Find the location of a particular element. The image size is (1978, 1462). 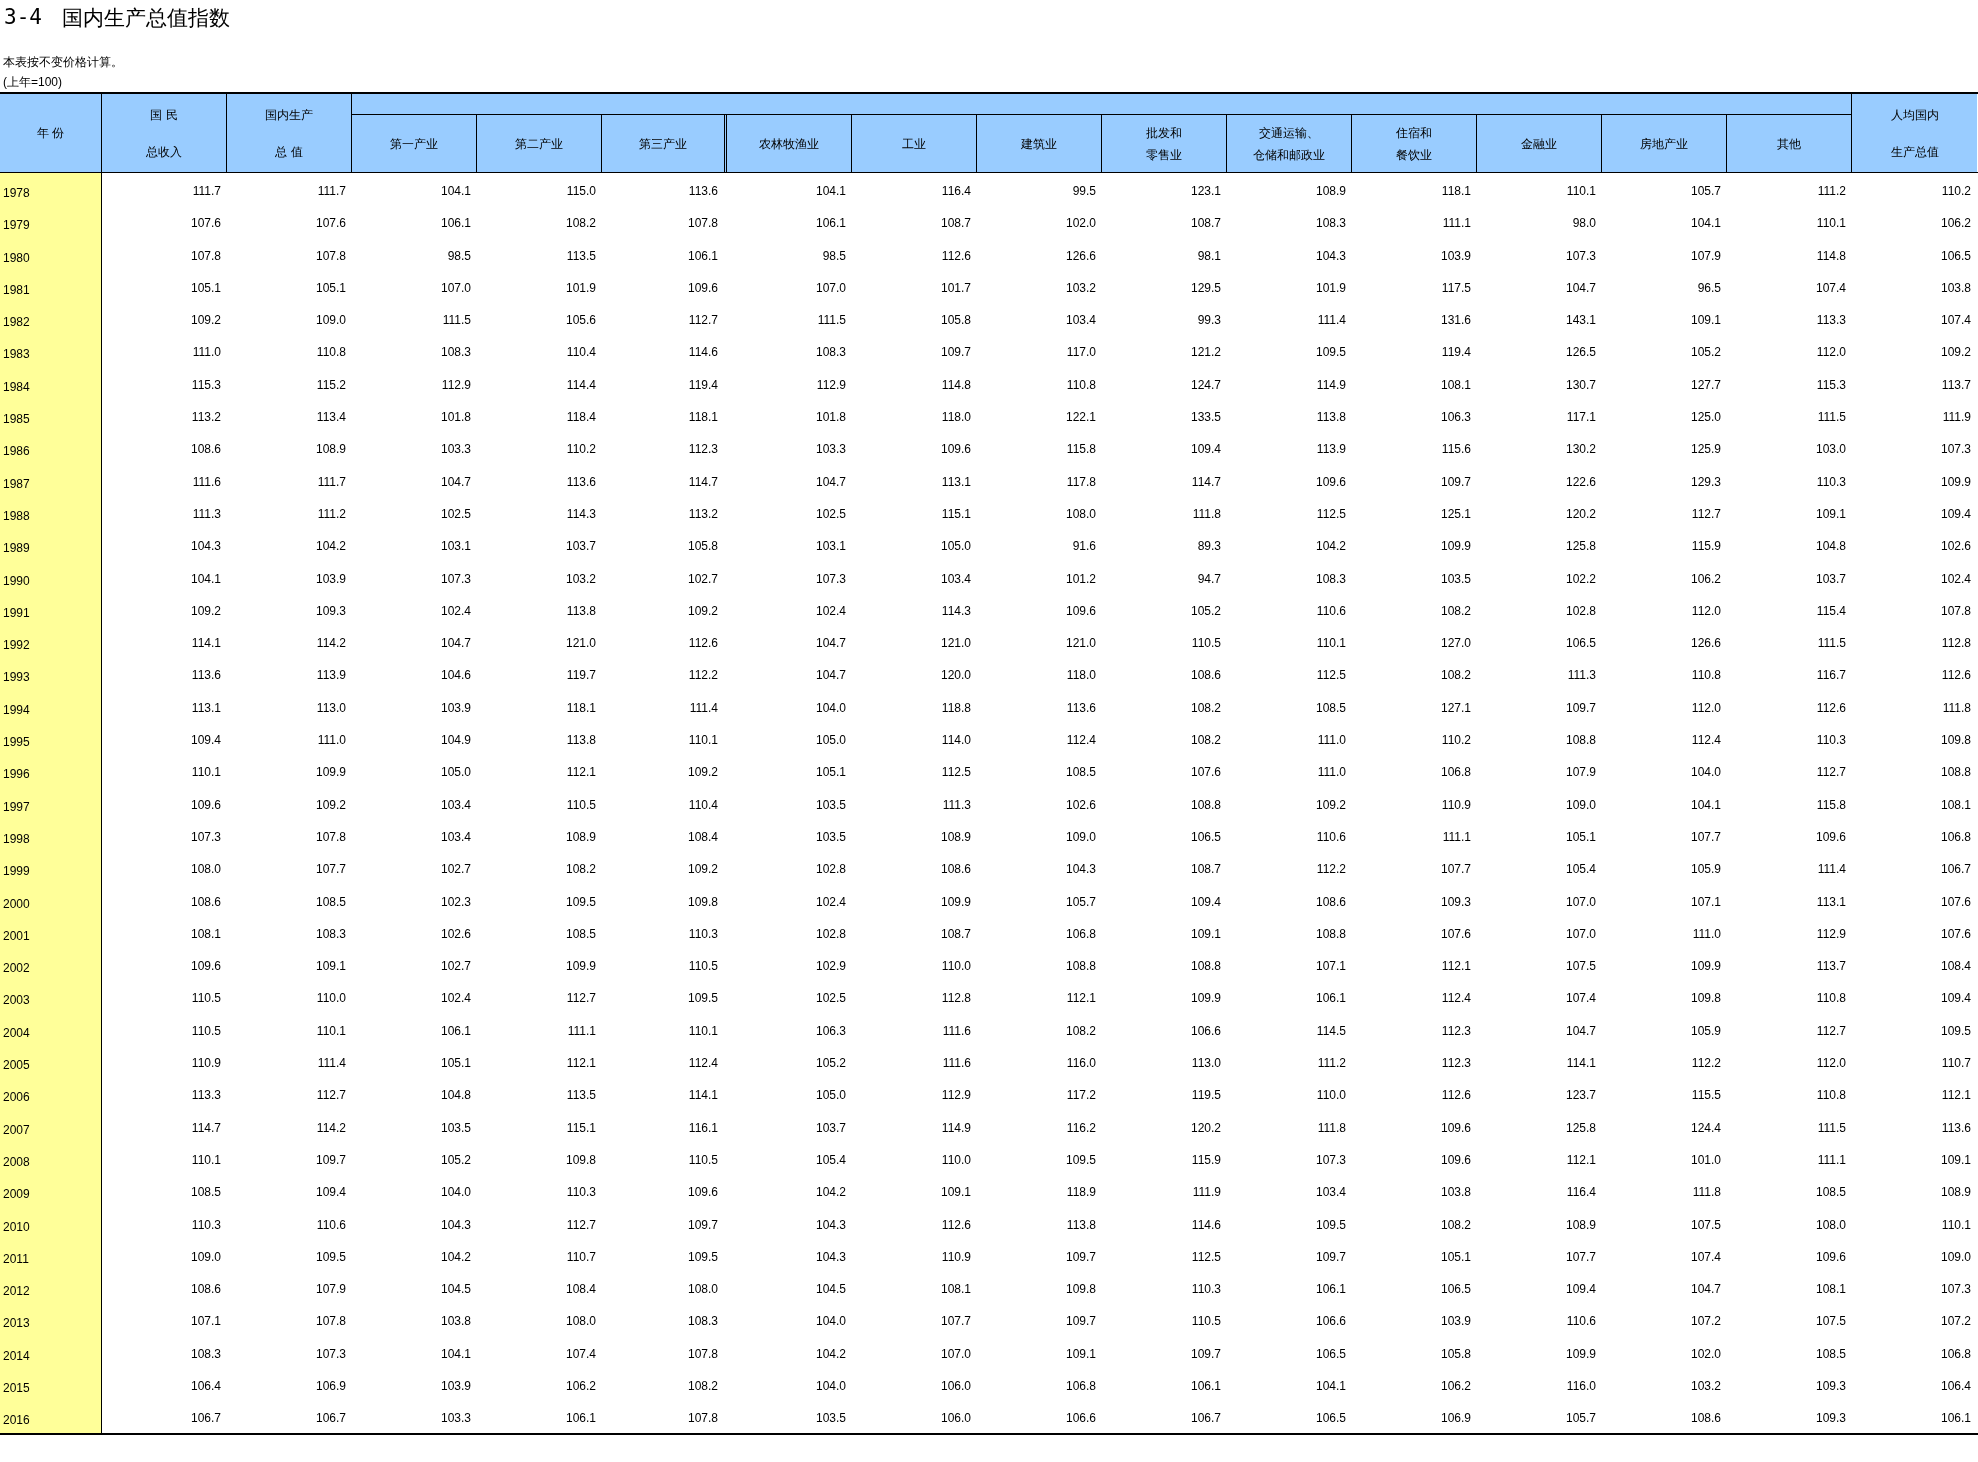

table-cell-text: 106.1 is located at coordinates (830, 224).